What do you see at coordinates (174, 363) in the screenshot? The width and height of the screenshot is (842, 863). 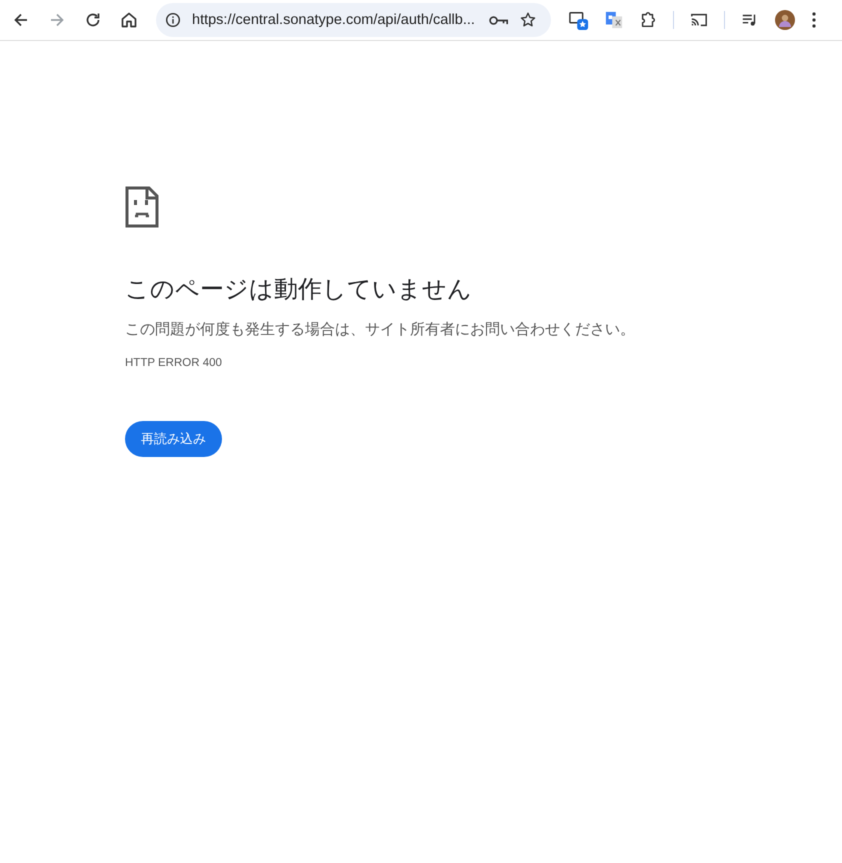 I see `error-code: HTTP ERROR 400` at bounding box center [174, 363].